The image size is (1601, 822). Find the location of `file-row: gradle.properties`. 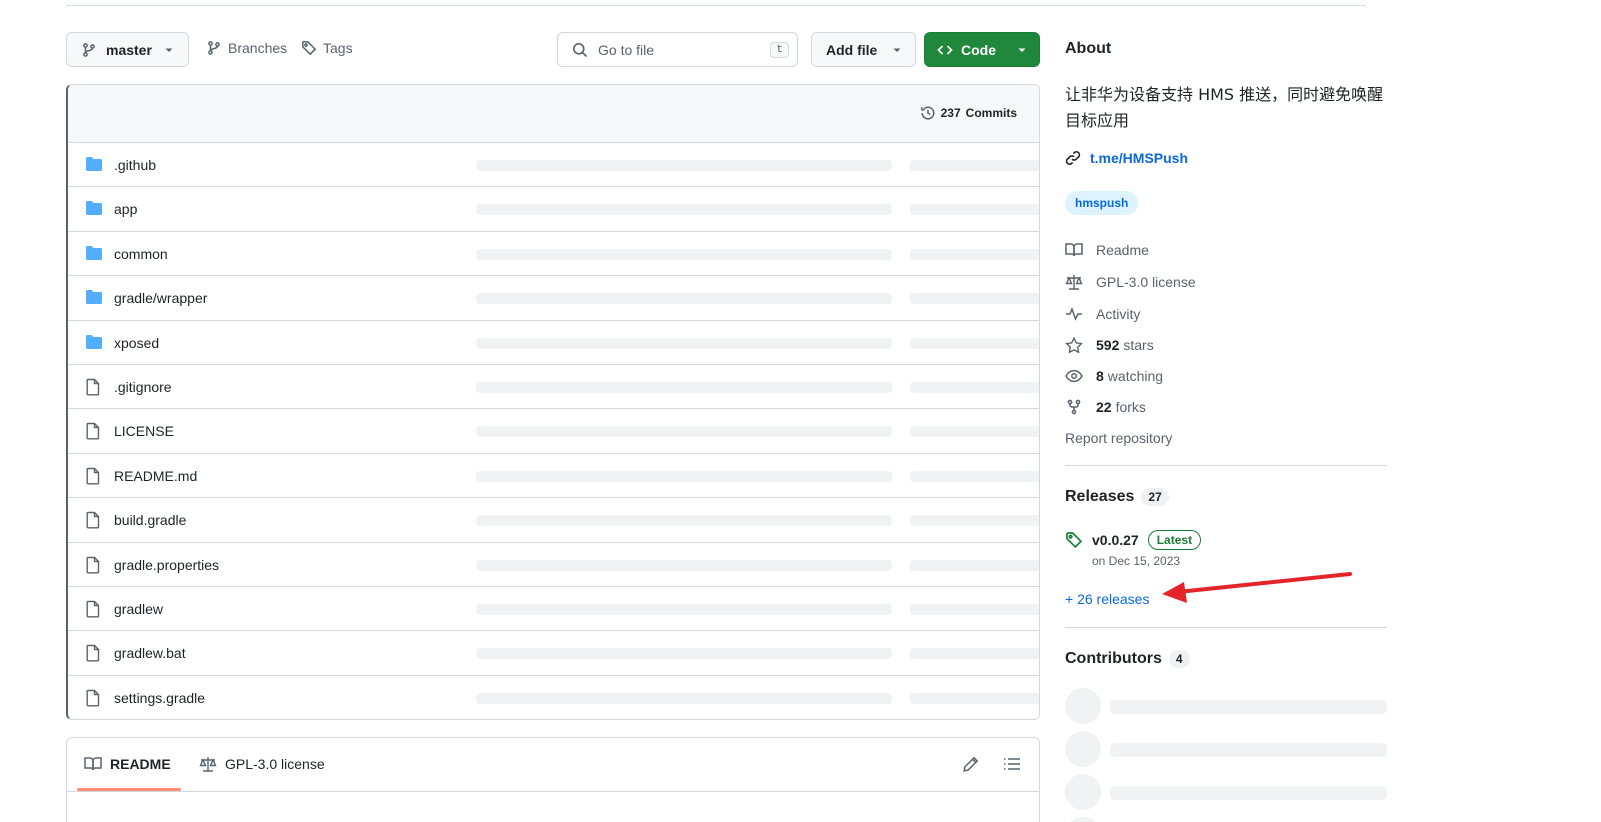

file-row: gradle.properties is located at coordinates (553, 565).